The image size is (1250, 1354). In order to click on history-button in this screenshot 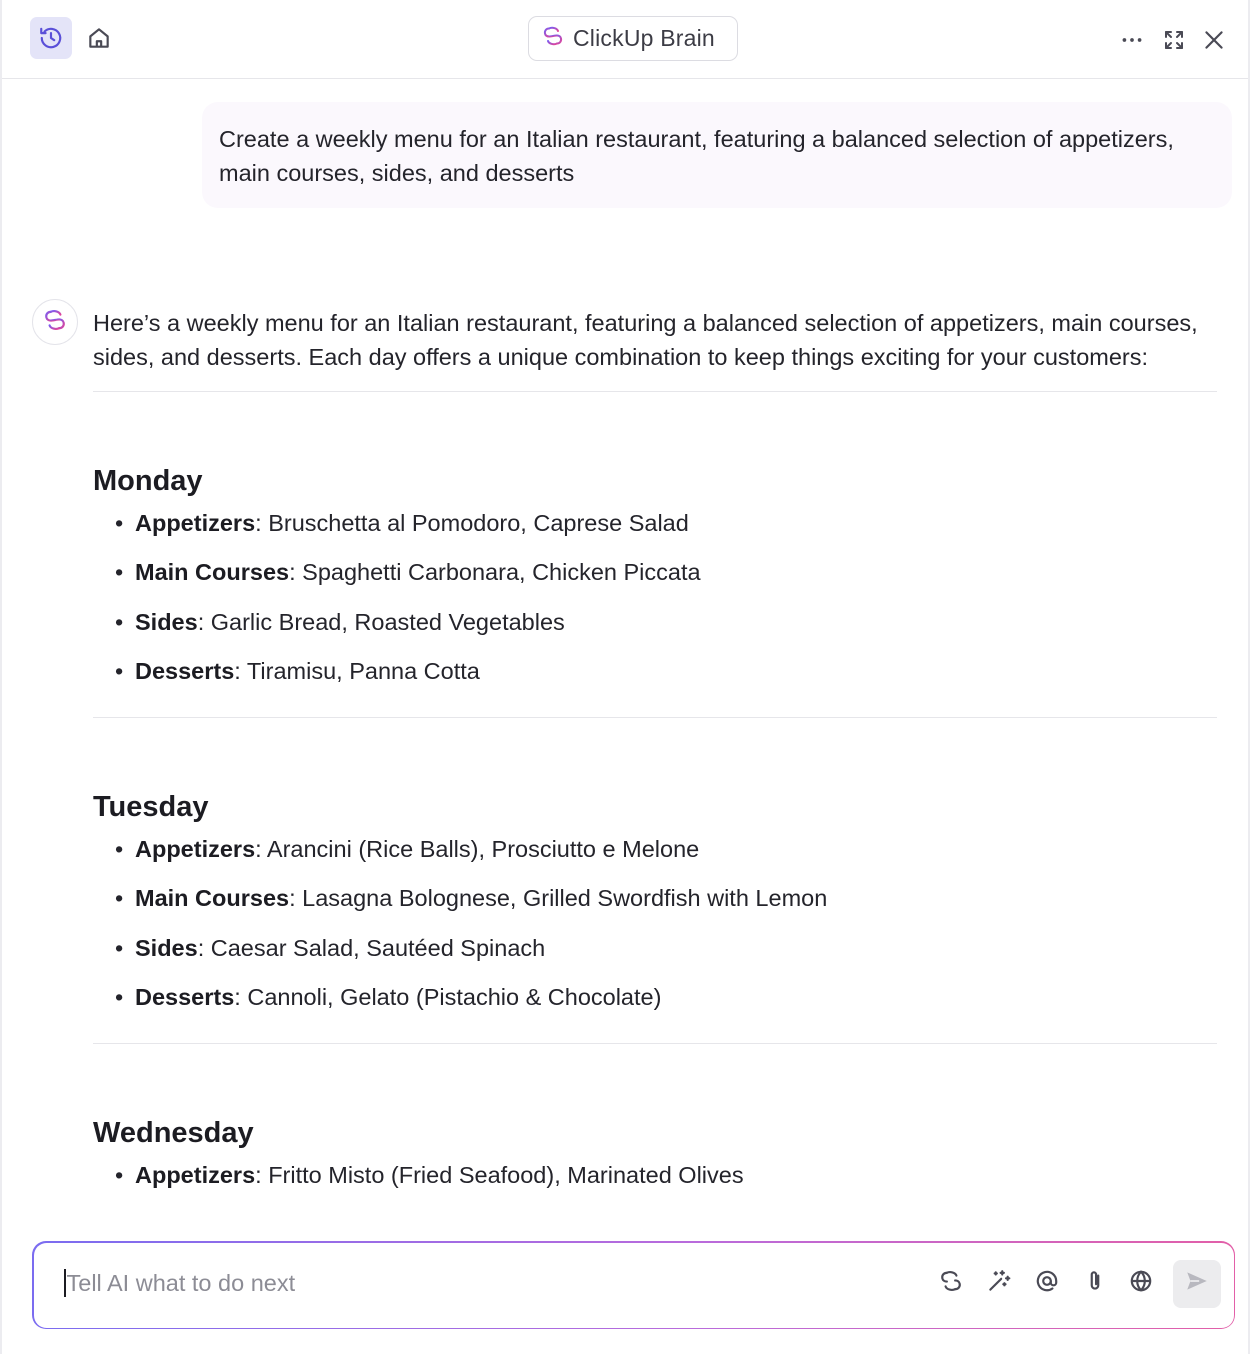, I will do `click(51, 38)`.